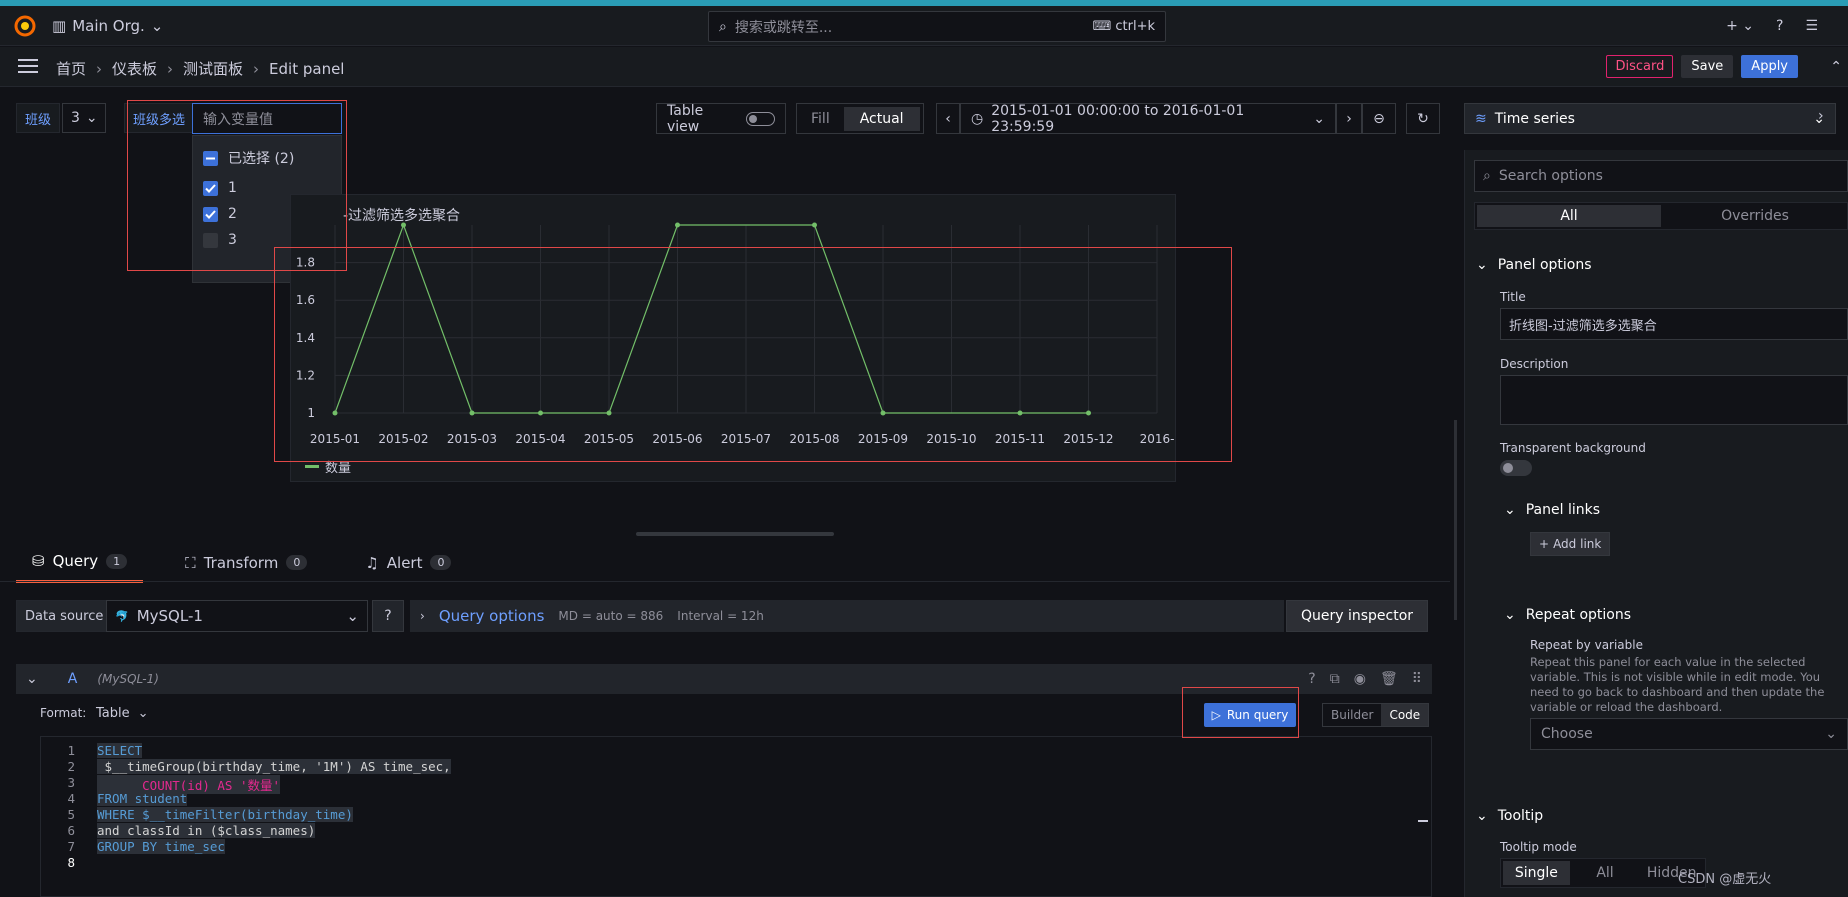 The width and height of the screenshot is (1848, 897). I want to click on time-back-button: ‹, so click(948, 118).